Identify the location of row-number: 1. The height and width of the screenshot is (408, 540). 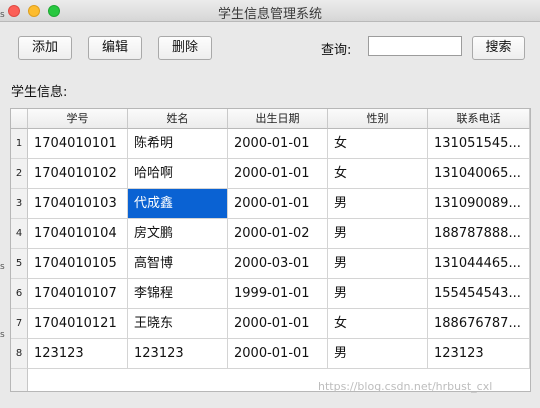
(19, 144).